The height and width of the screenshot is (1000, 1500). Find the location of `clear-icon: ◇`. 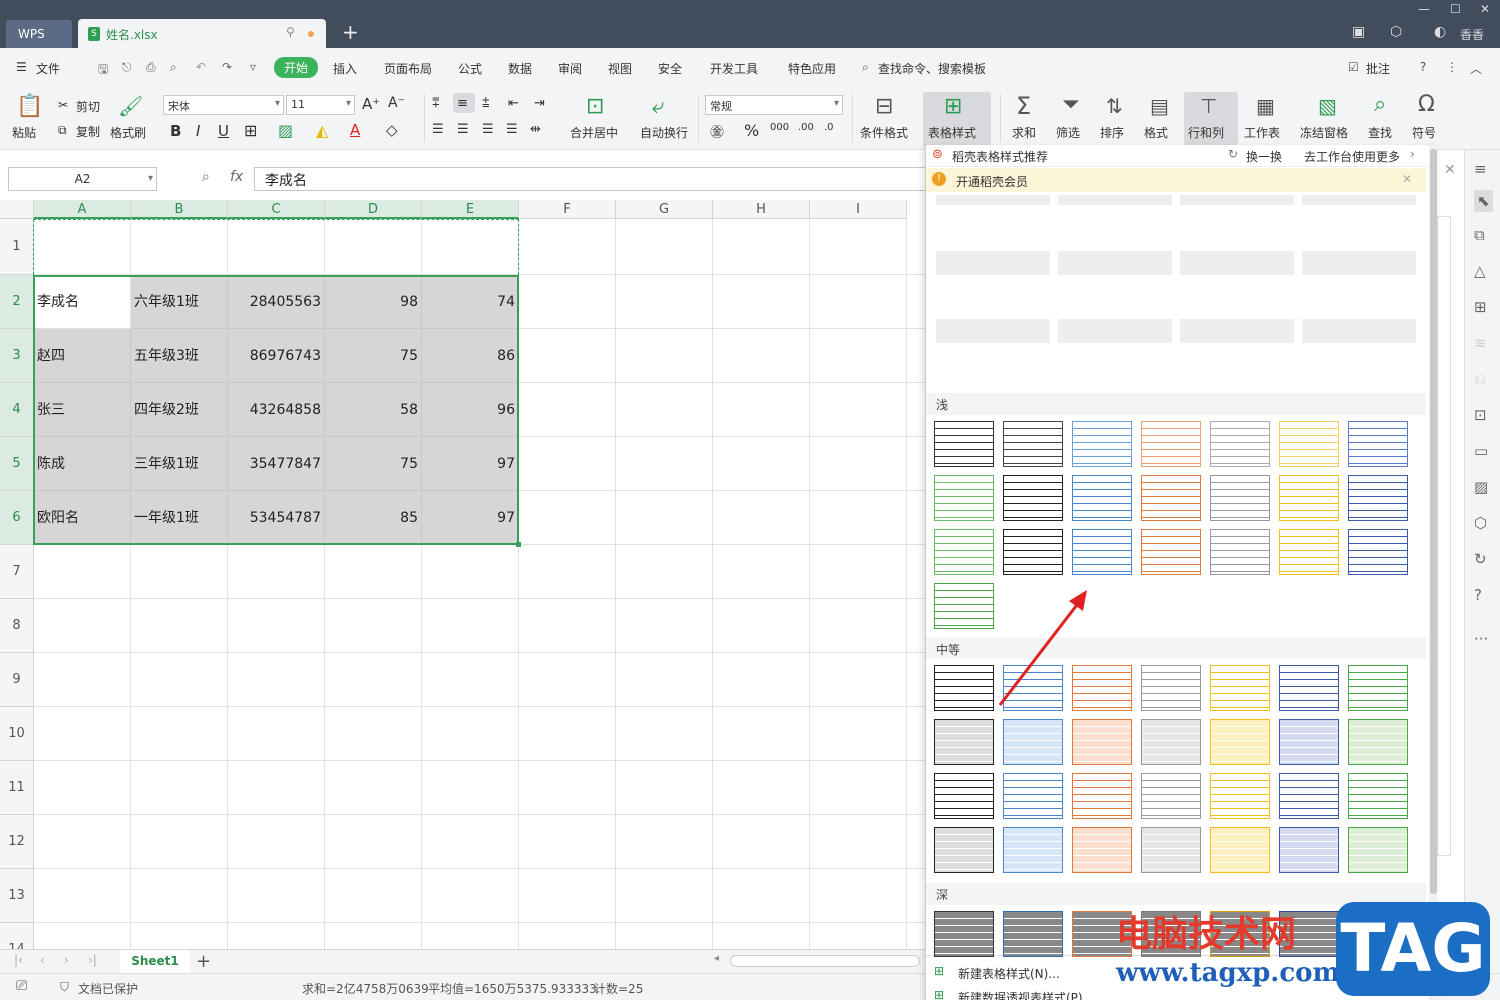

clear-icon: ◇ is located at coordinates (392, 130).